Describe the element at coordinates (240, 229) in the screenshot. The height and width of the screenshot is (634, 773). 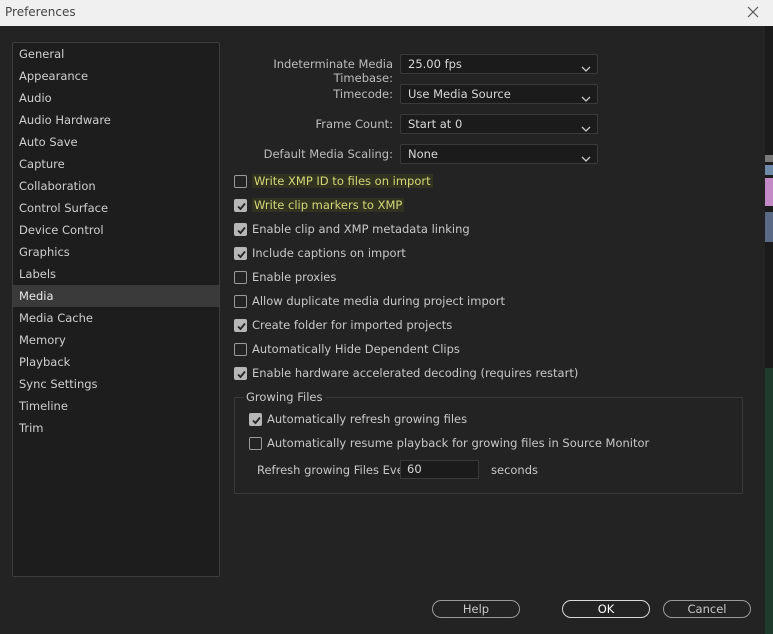
I see `option-3-checkbox` at that location.